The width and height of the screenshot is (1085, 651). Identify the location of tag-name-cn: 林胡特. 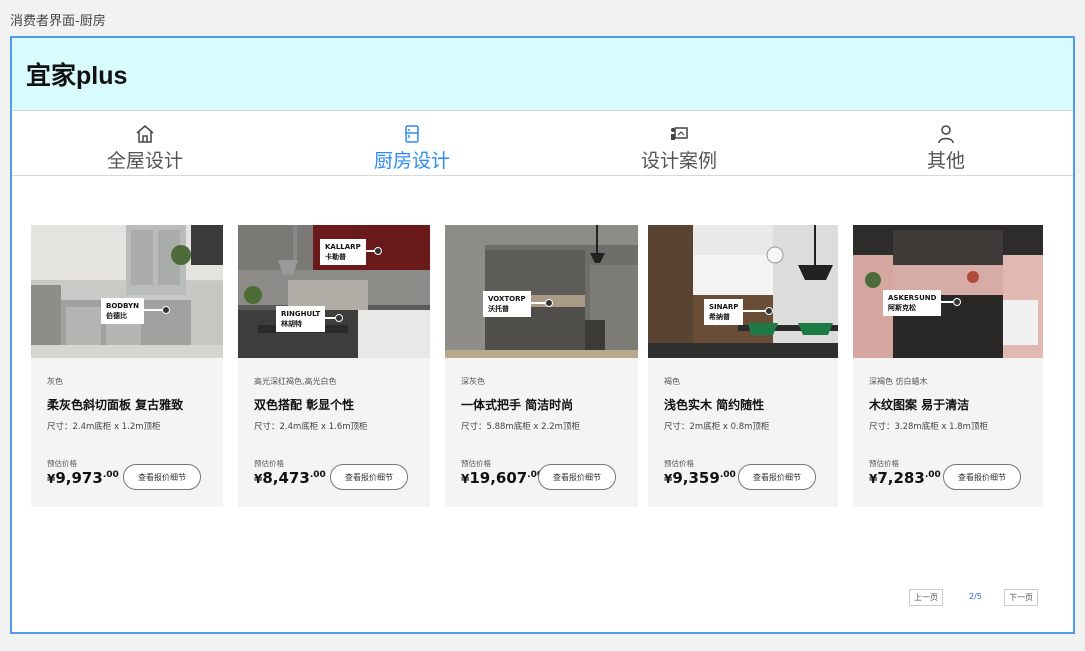
(291, 324).